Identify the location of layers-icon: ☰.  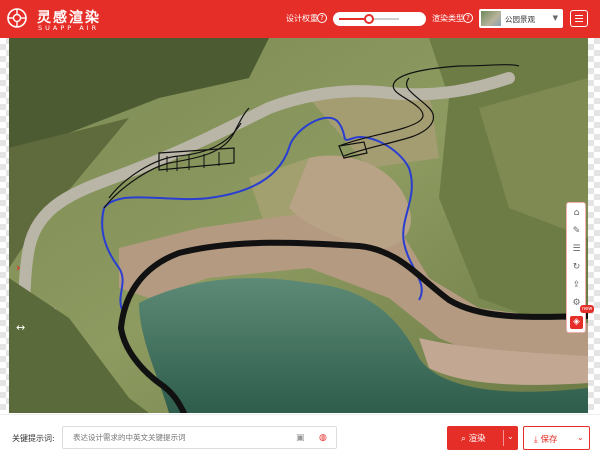
(576, 249).